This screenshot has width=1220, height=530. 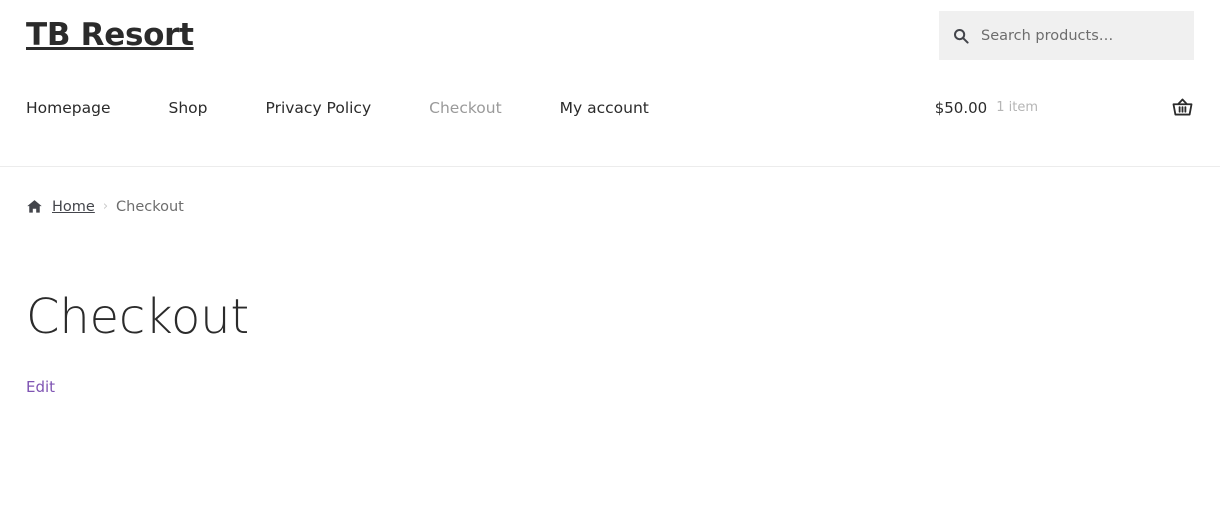 What do you see at coordinates (137, 317) in the screenshot?
I see `page-title: Checkout` at bounding box center [137, 317].